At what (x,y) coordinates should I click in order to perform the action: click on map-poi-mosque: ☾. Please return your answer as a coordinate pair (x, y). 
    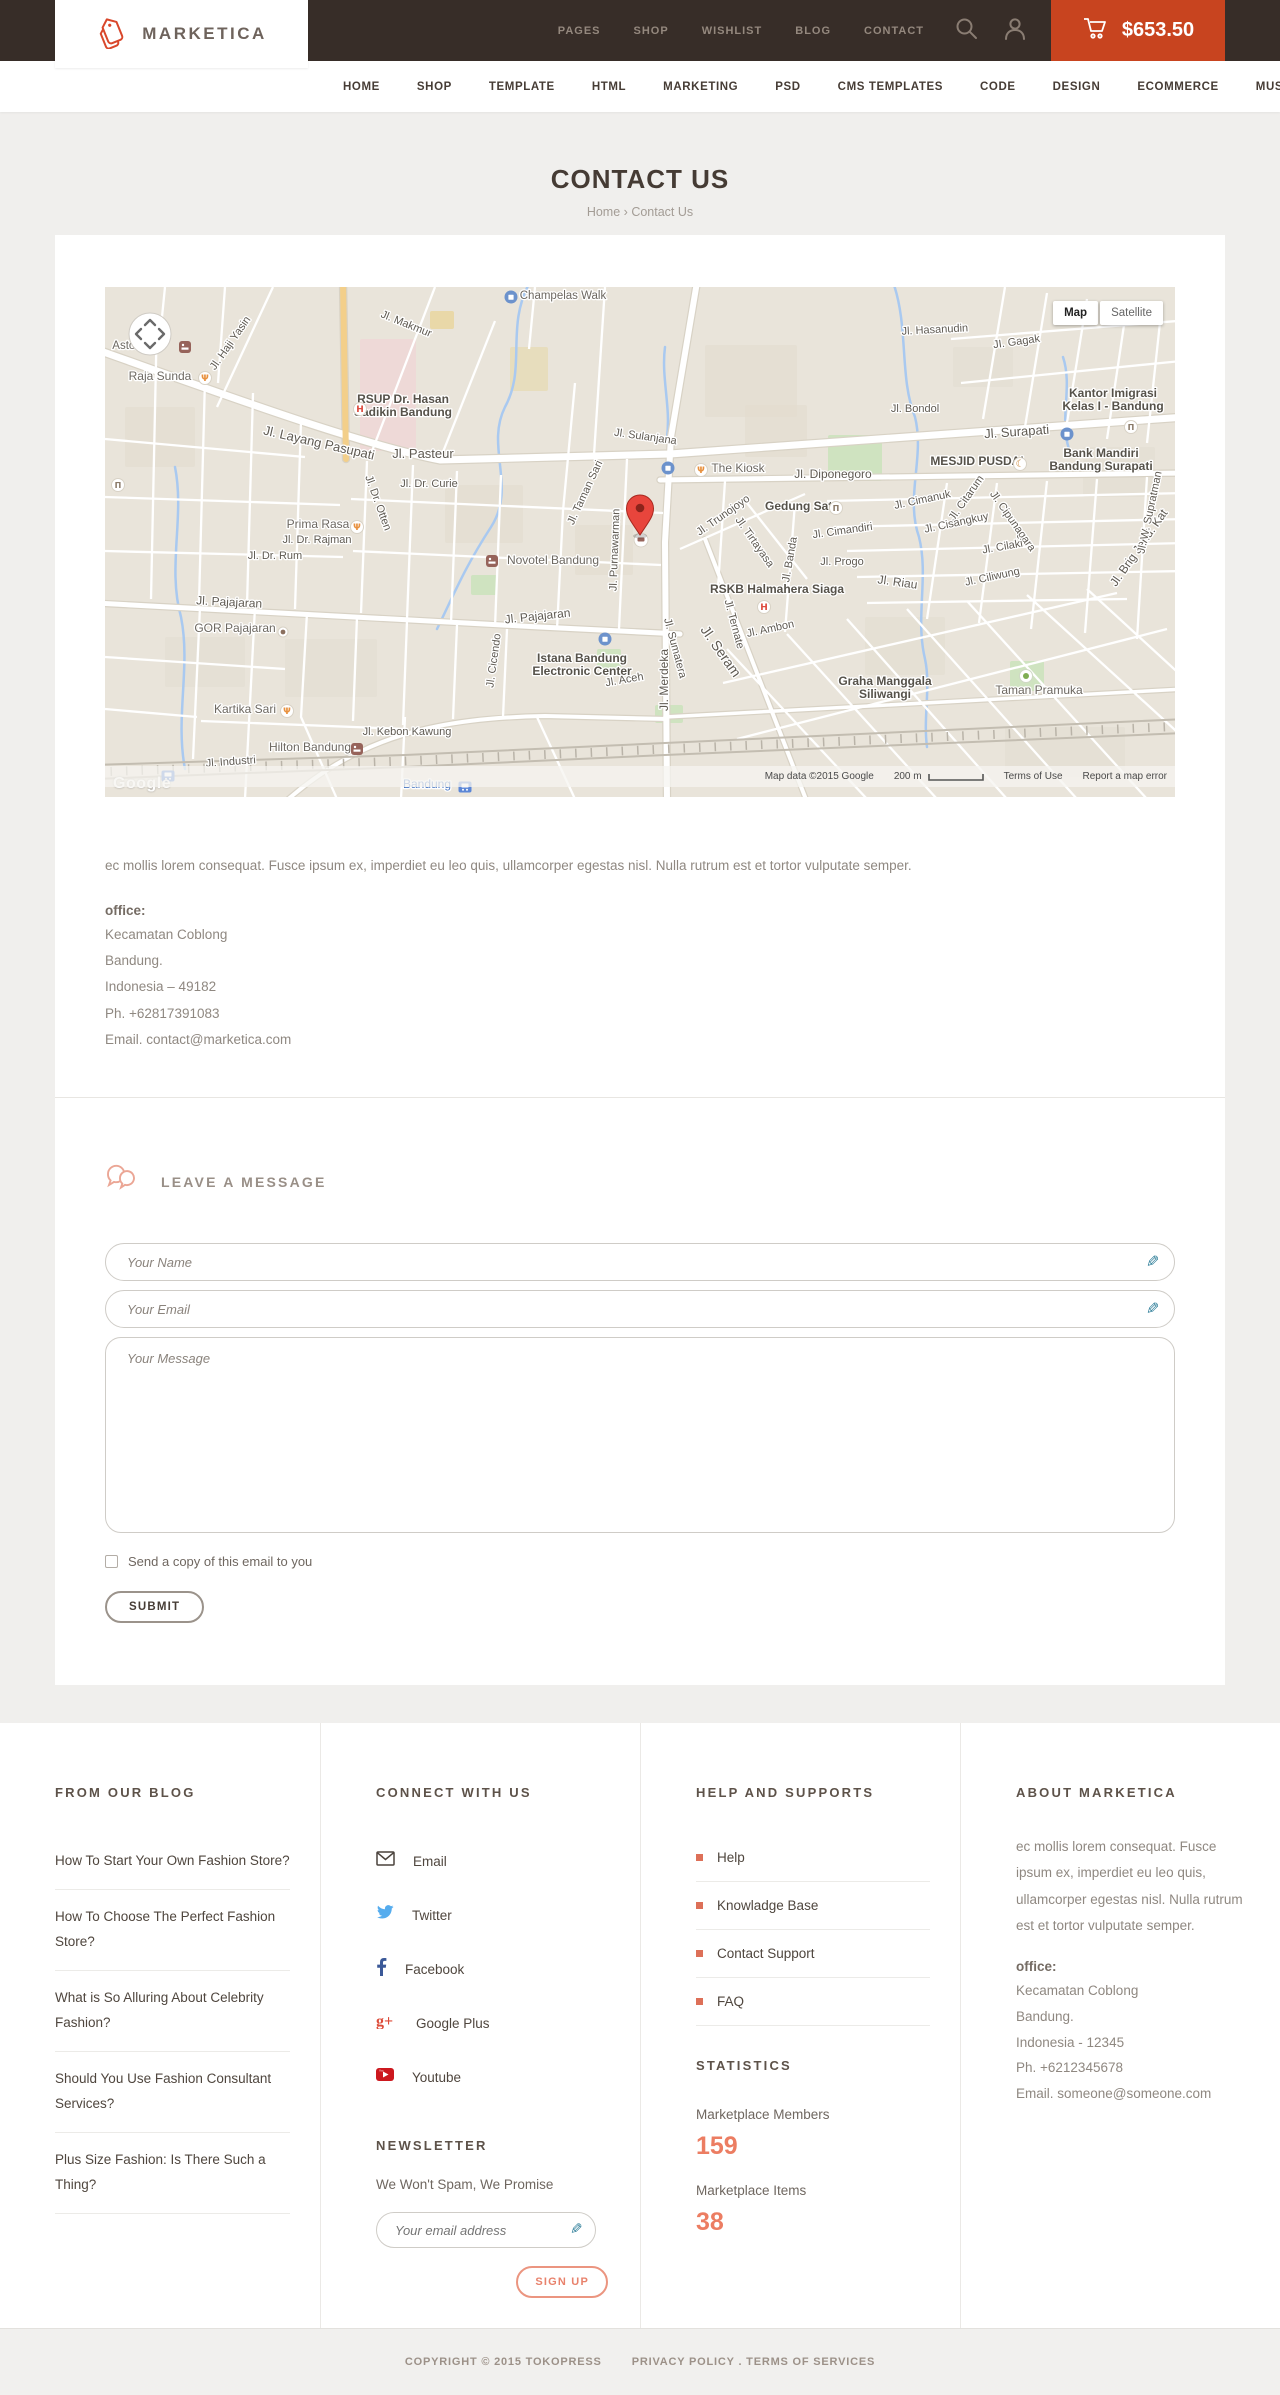
    Looking at the image, I should click on (1020, 464).